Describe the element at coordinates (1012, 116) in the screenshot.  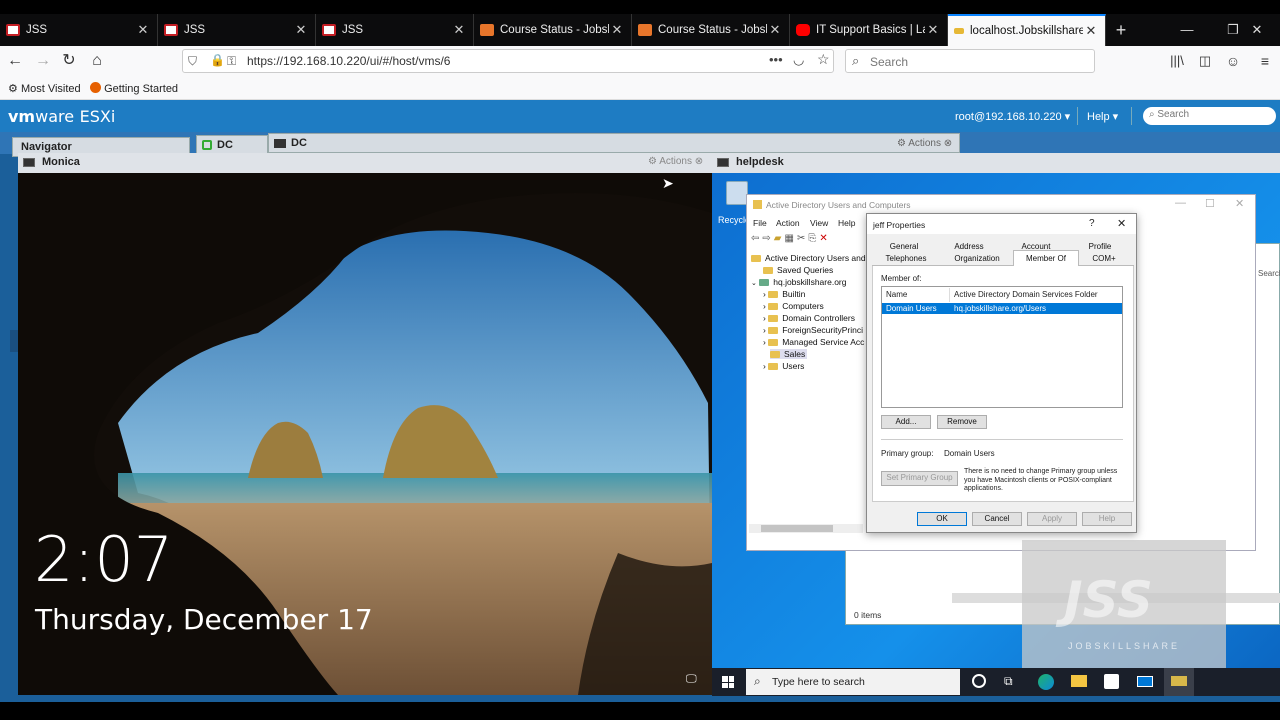
I see `user-menu: root@192.168.10.220 ▾` at that location.